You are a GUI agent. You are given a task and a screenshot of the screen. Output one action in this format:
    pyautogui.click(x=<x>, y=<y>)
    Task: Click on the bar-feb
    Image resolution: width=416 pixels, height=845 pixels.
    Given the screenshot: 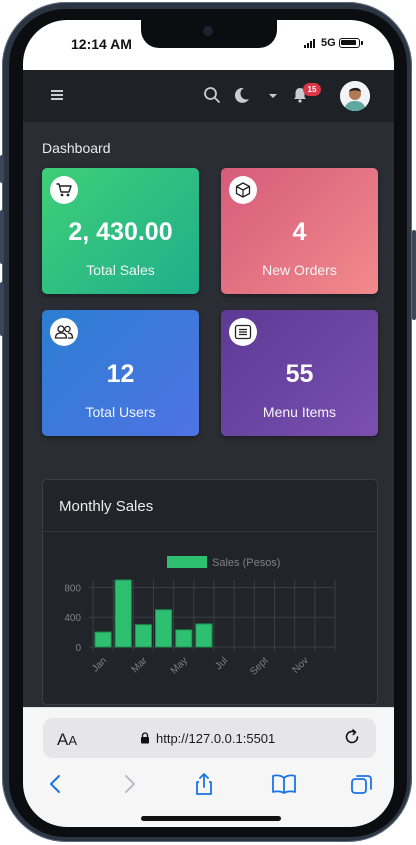 What is the action you would take?
    pyautogui.click(x=123, y=613)
    